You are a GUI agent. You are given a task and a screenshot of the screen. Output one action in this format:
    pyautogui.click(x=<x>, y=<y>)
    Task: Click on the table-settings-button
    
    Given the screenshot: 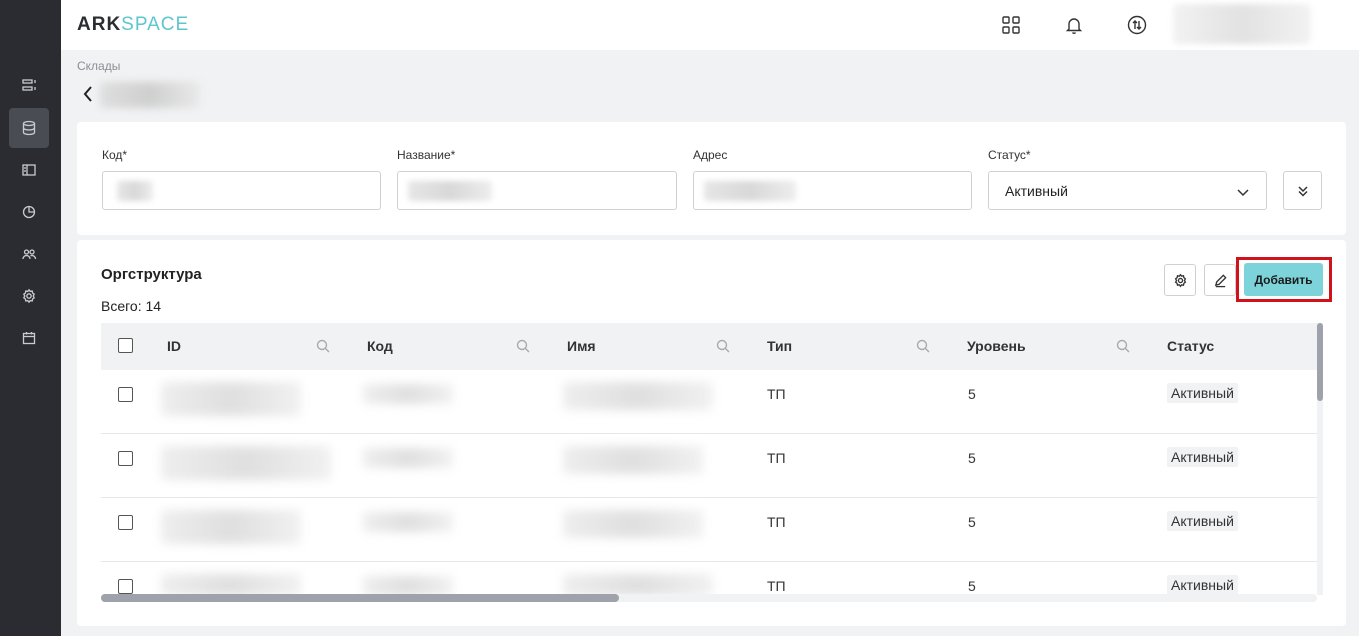 What is the action you would take?
    pyautogui.click(x=1180, y=280)
    